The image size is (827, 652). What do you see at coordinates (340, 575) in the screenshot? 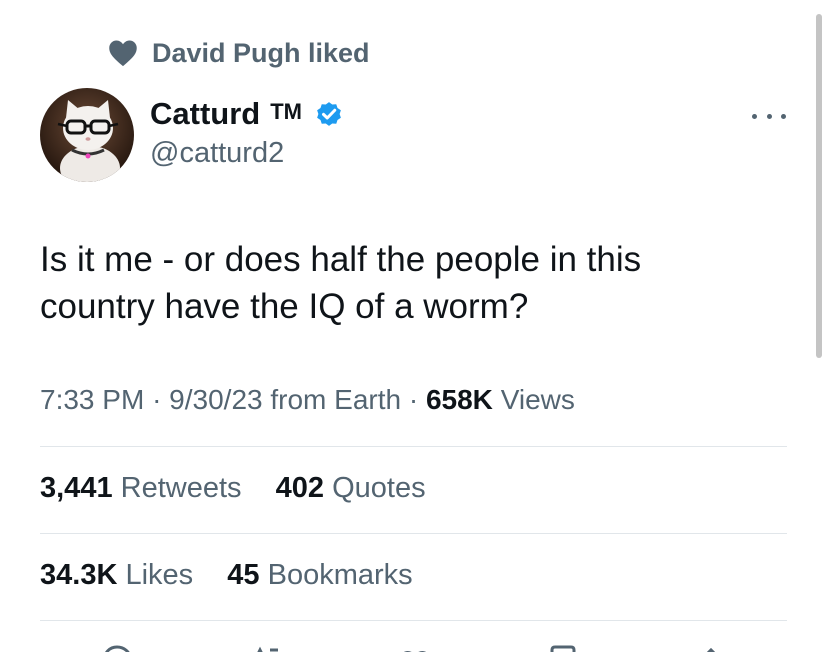
I see `bookmarks-label: Bookmarks` at bounding box center [340, 575].